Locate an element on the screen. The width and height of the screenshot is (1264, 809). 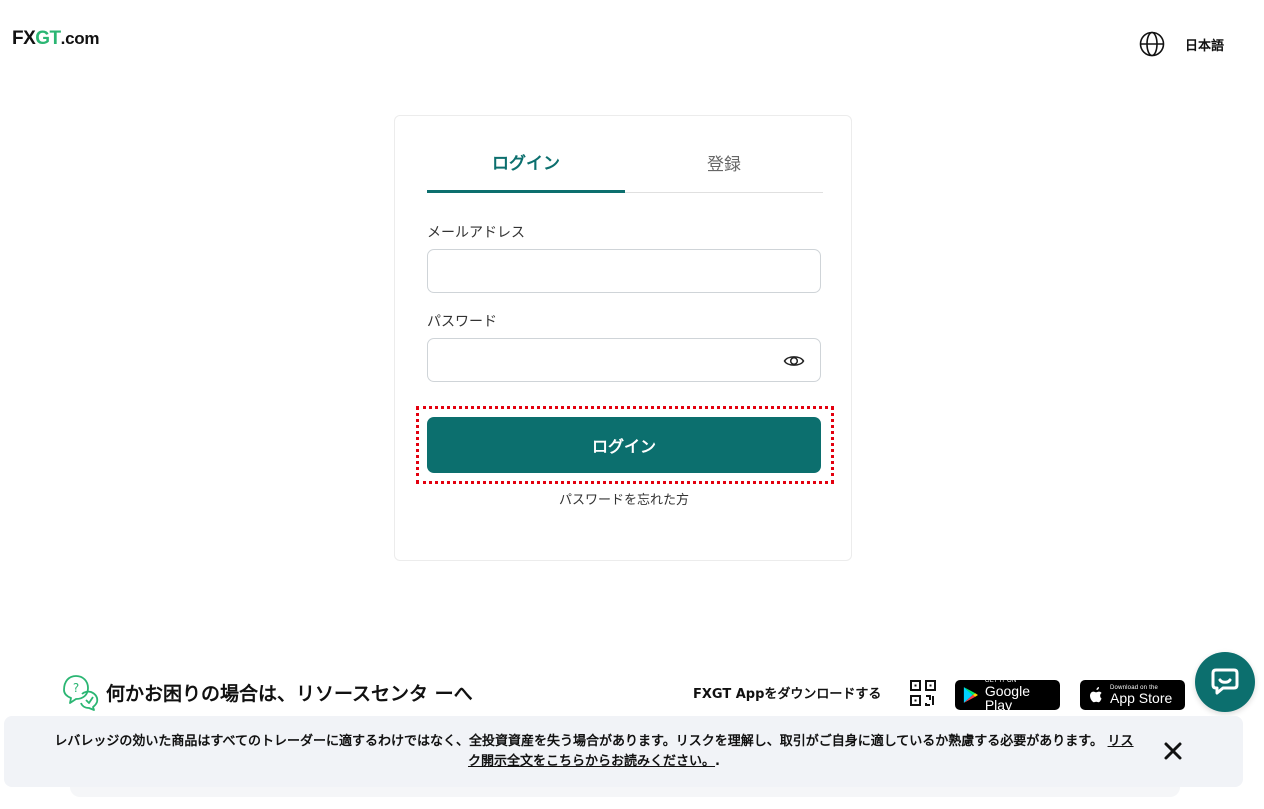
close-icon is located at coordinates (1173, 751).